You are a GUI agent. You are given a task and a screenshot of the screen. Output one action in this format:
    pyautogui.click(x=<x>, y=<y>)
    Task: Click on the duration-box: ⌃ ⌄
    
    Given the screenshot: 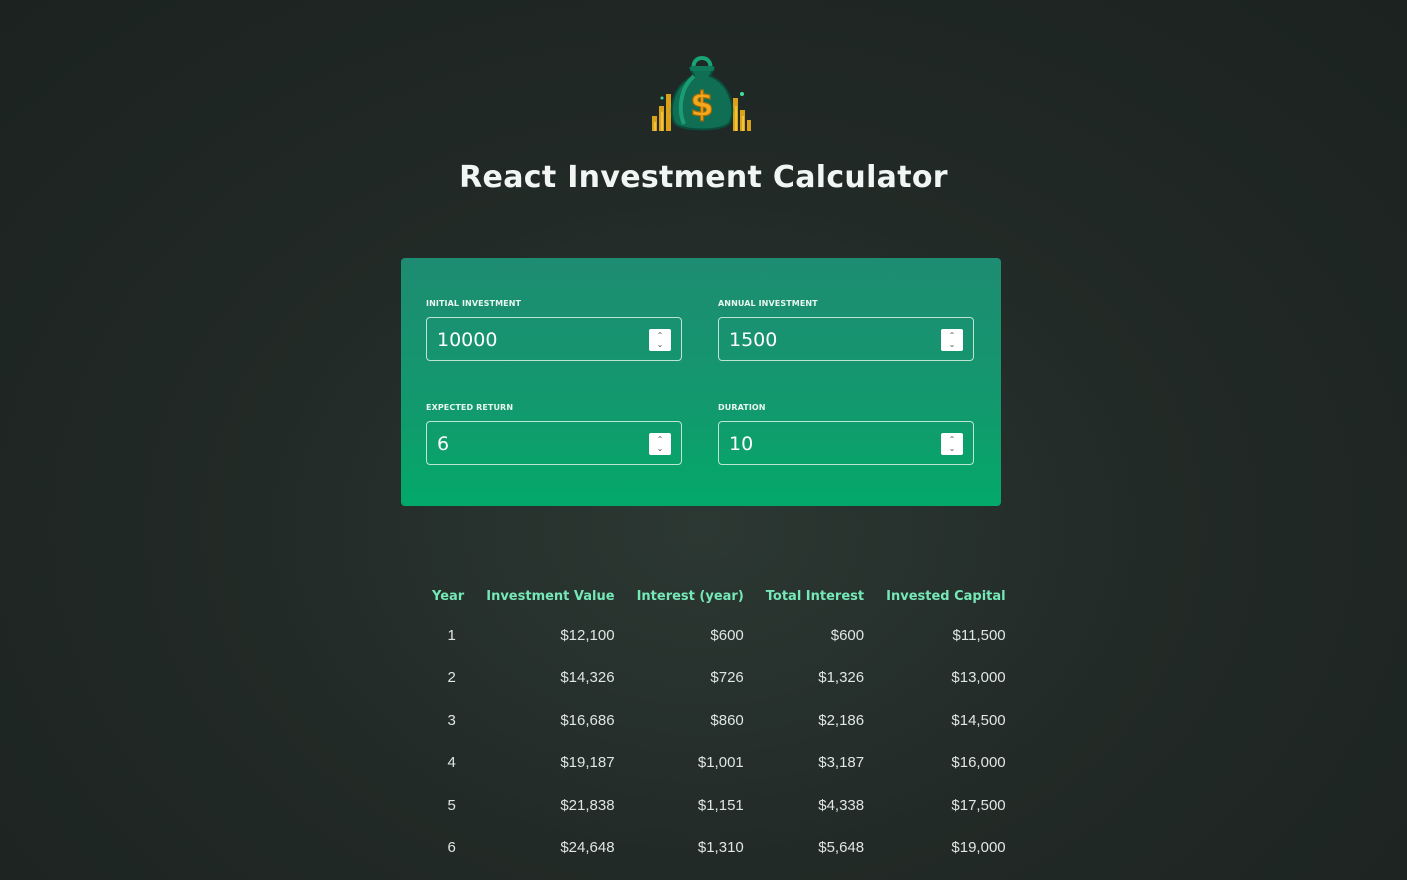 What is the action you would take?
    pyautogui.click(x=846, y=443)
    